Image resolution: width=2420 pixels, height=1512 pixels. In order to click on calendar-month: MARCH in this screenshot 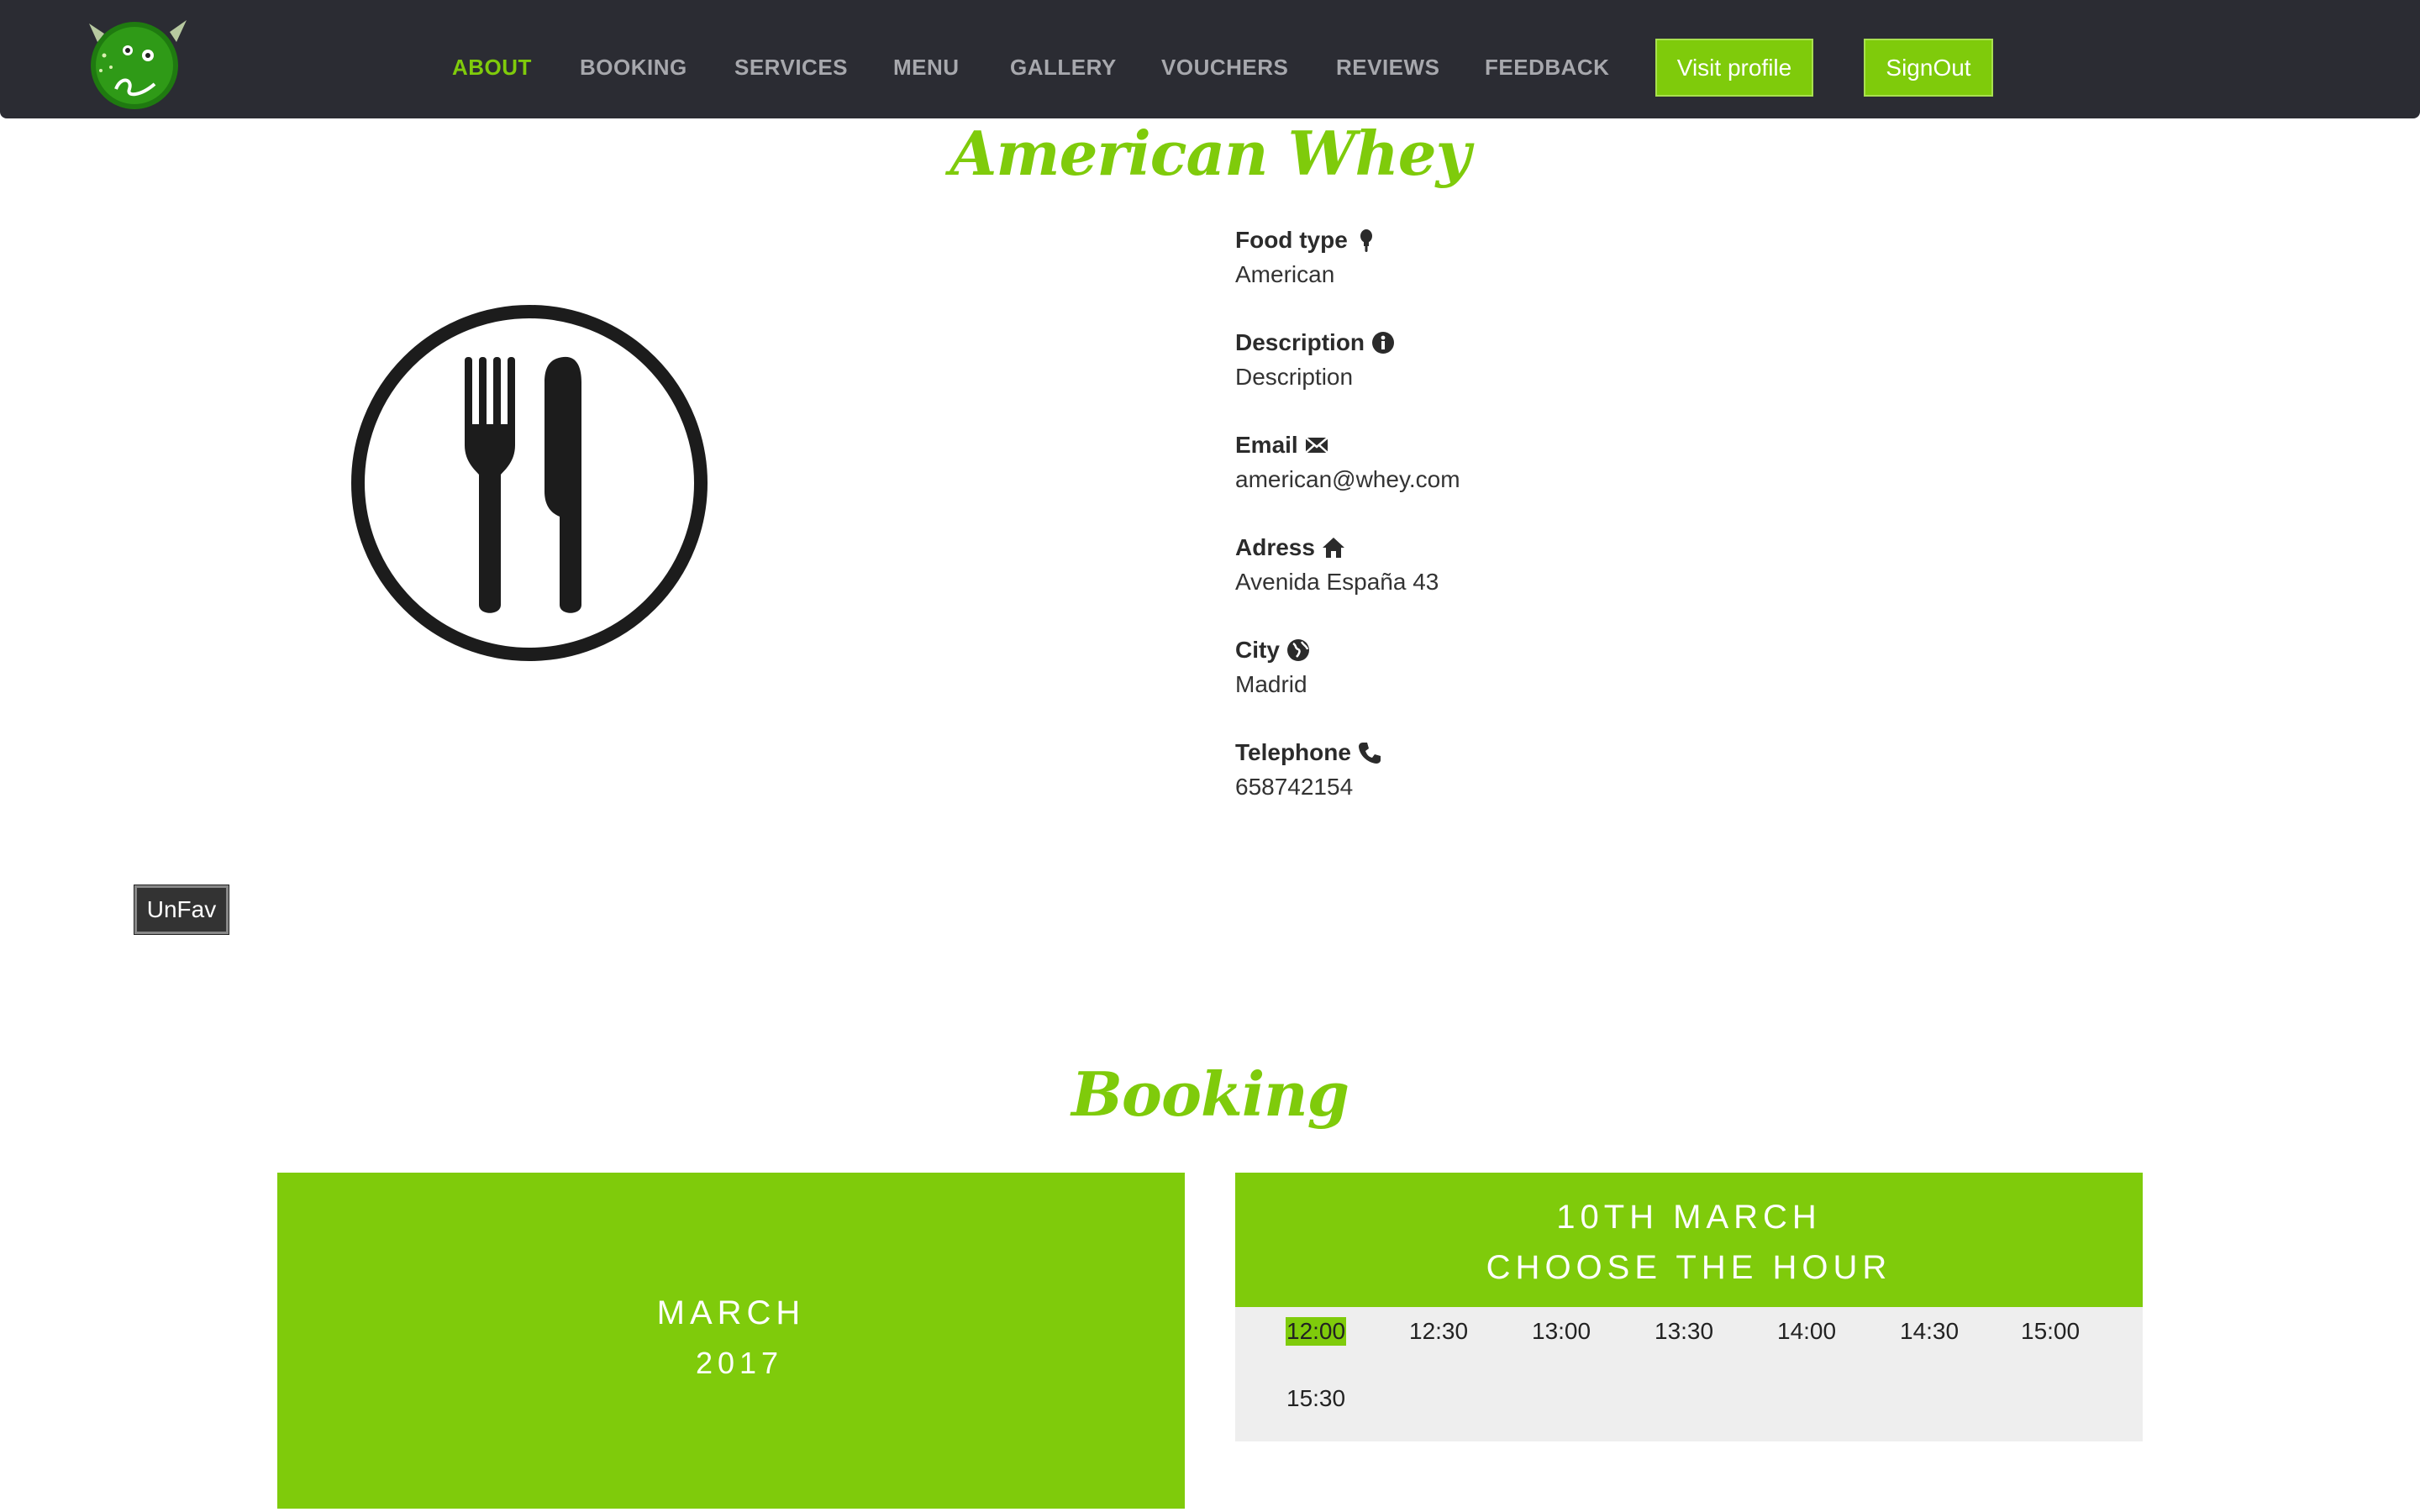, I will do `click(731, 1312)`.